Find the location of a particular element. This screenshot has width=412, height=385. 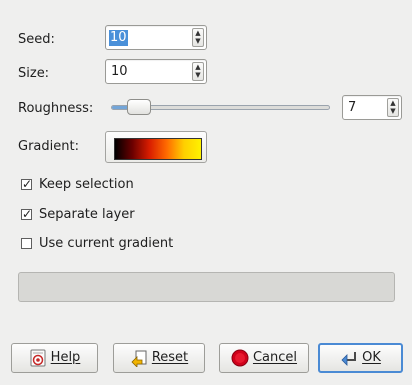

gradient-preview is located at coordinates (158, 149).